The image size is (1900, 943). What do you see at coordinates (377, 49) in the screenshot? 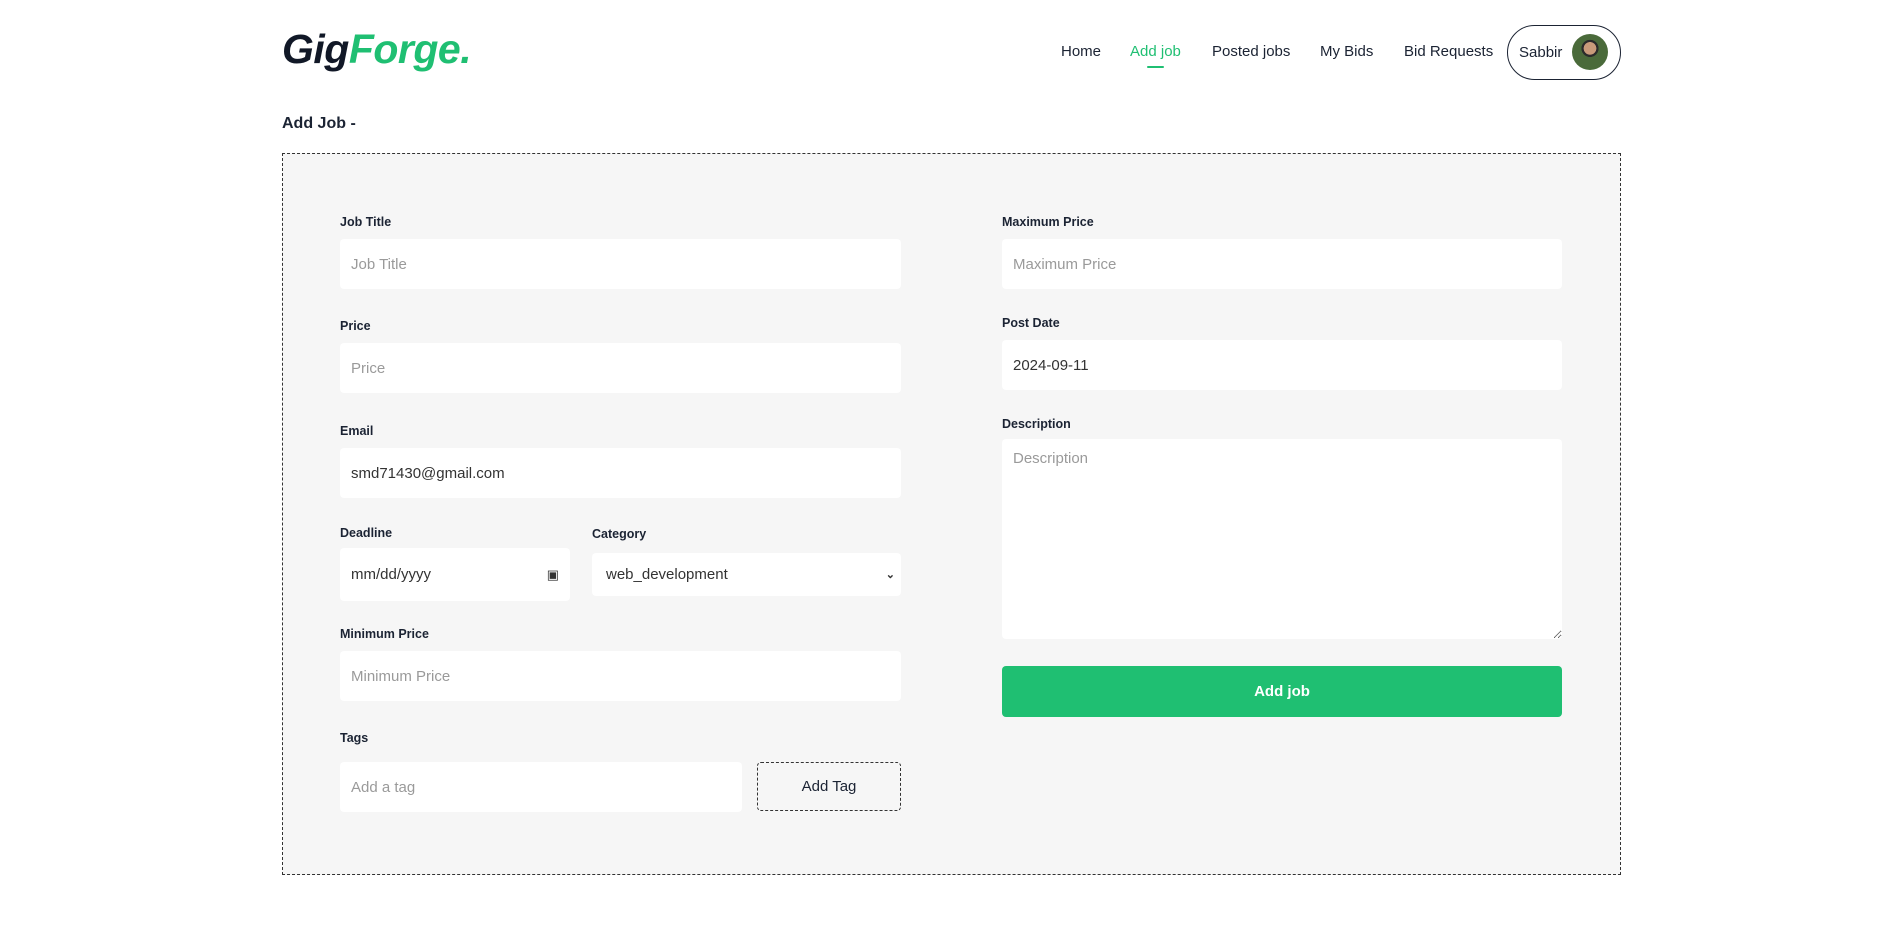
I see `logo: GigForge.` at bounding box center [377, 49].